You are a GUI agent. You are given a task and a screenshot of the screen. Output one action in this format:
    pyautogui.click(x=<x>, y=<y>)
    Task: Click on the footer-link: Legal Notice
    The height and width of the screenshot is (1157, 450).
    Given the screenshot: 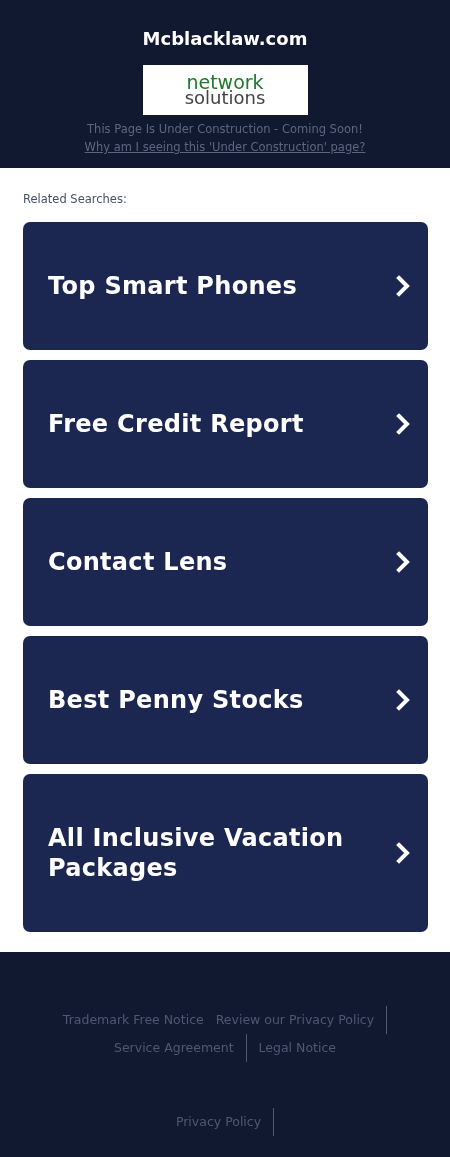 What is the action you would take?
    pyautogui.click(x=297, y=1048)
    